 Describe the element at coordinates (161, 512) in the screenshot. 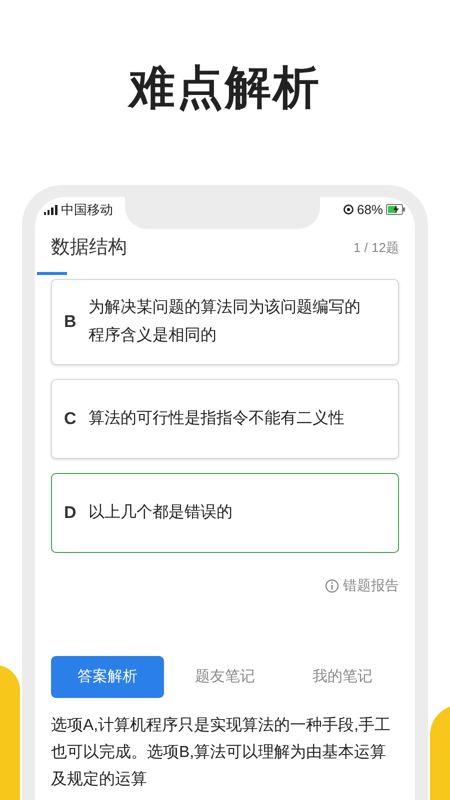

I see `option-text: 以上几个都是错误的` at that location.